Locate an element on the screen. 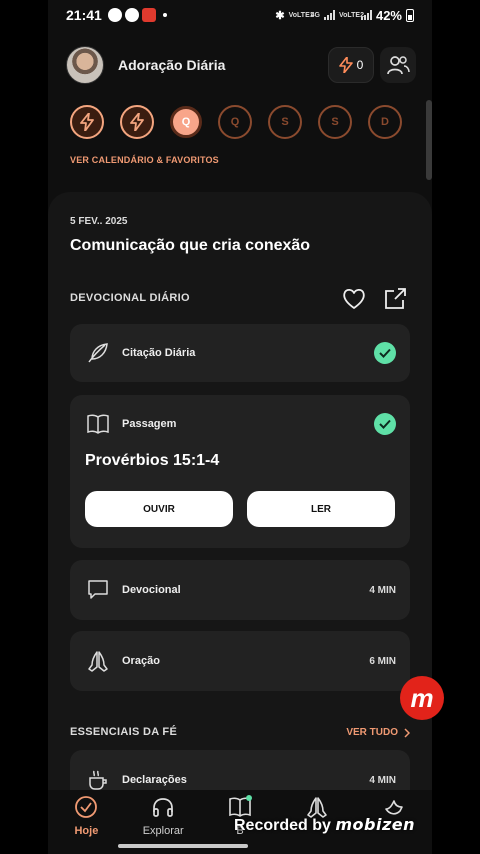  recording-watermark: Recorded by mobizen is located at coordinates (324, 825).